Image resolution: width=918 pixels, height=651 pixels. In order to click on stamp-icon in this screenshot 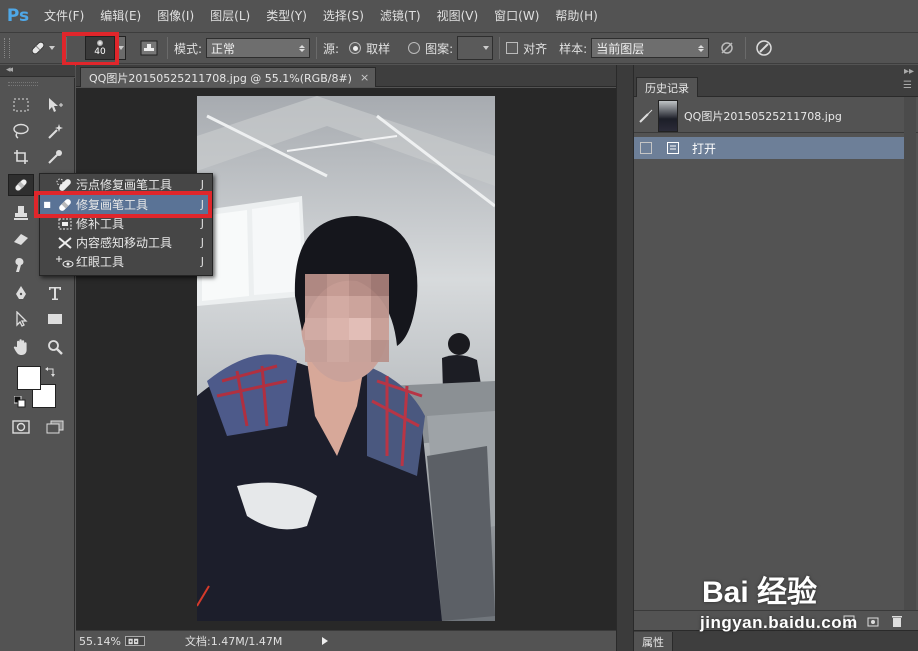, I will do `click(21, 213)`.